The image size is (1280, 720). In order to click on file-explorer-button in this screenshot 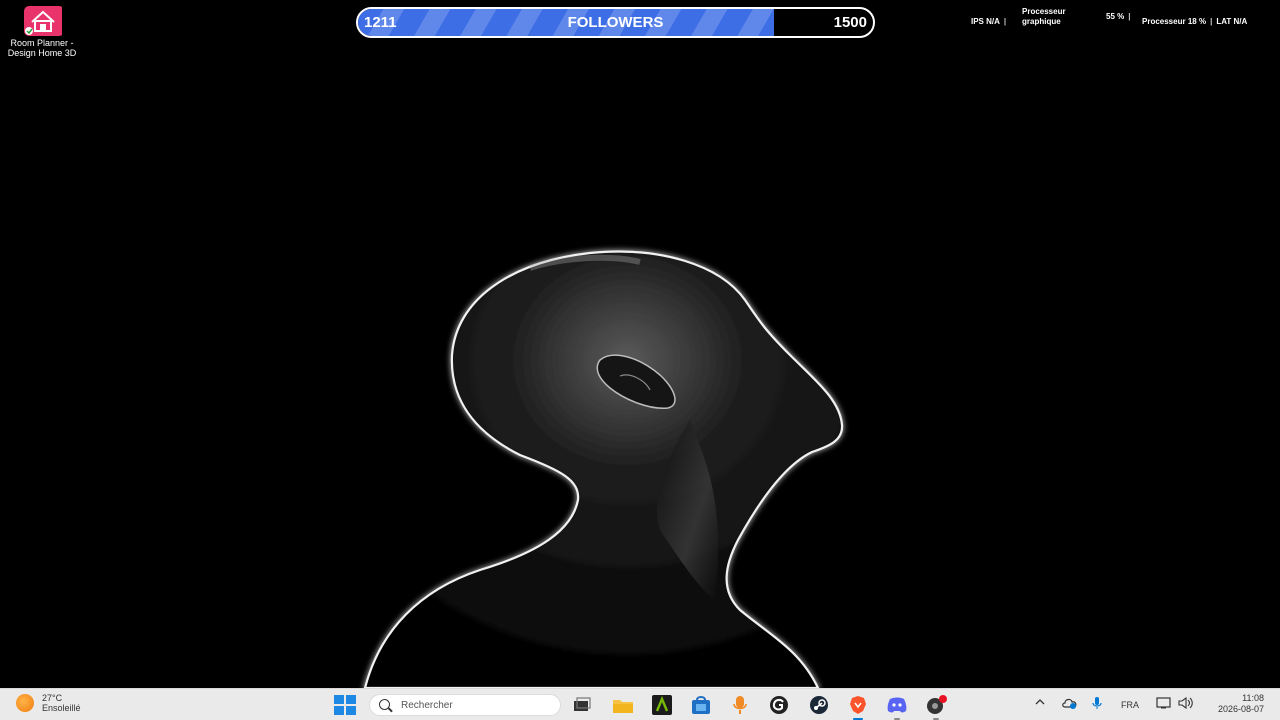, I will do `click(623, 705)`.